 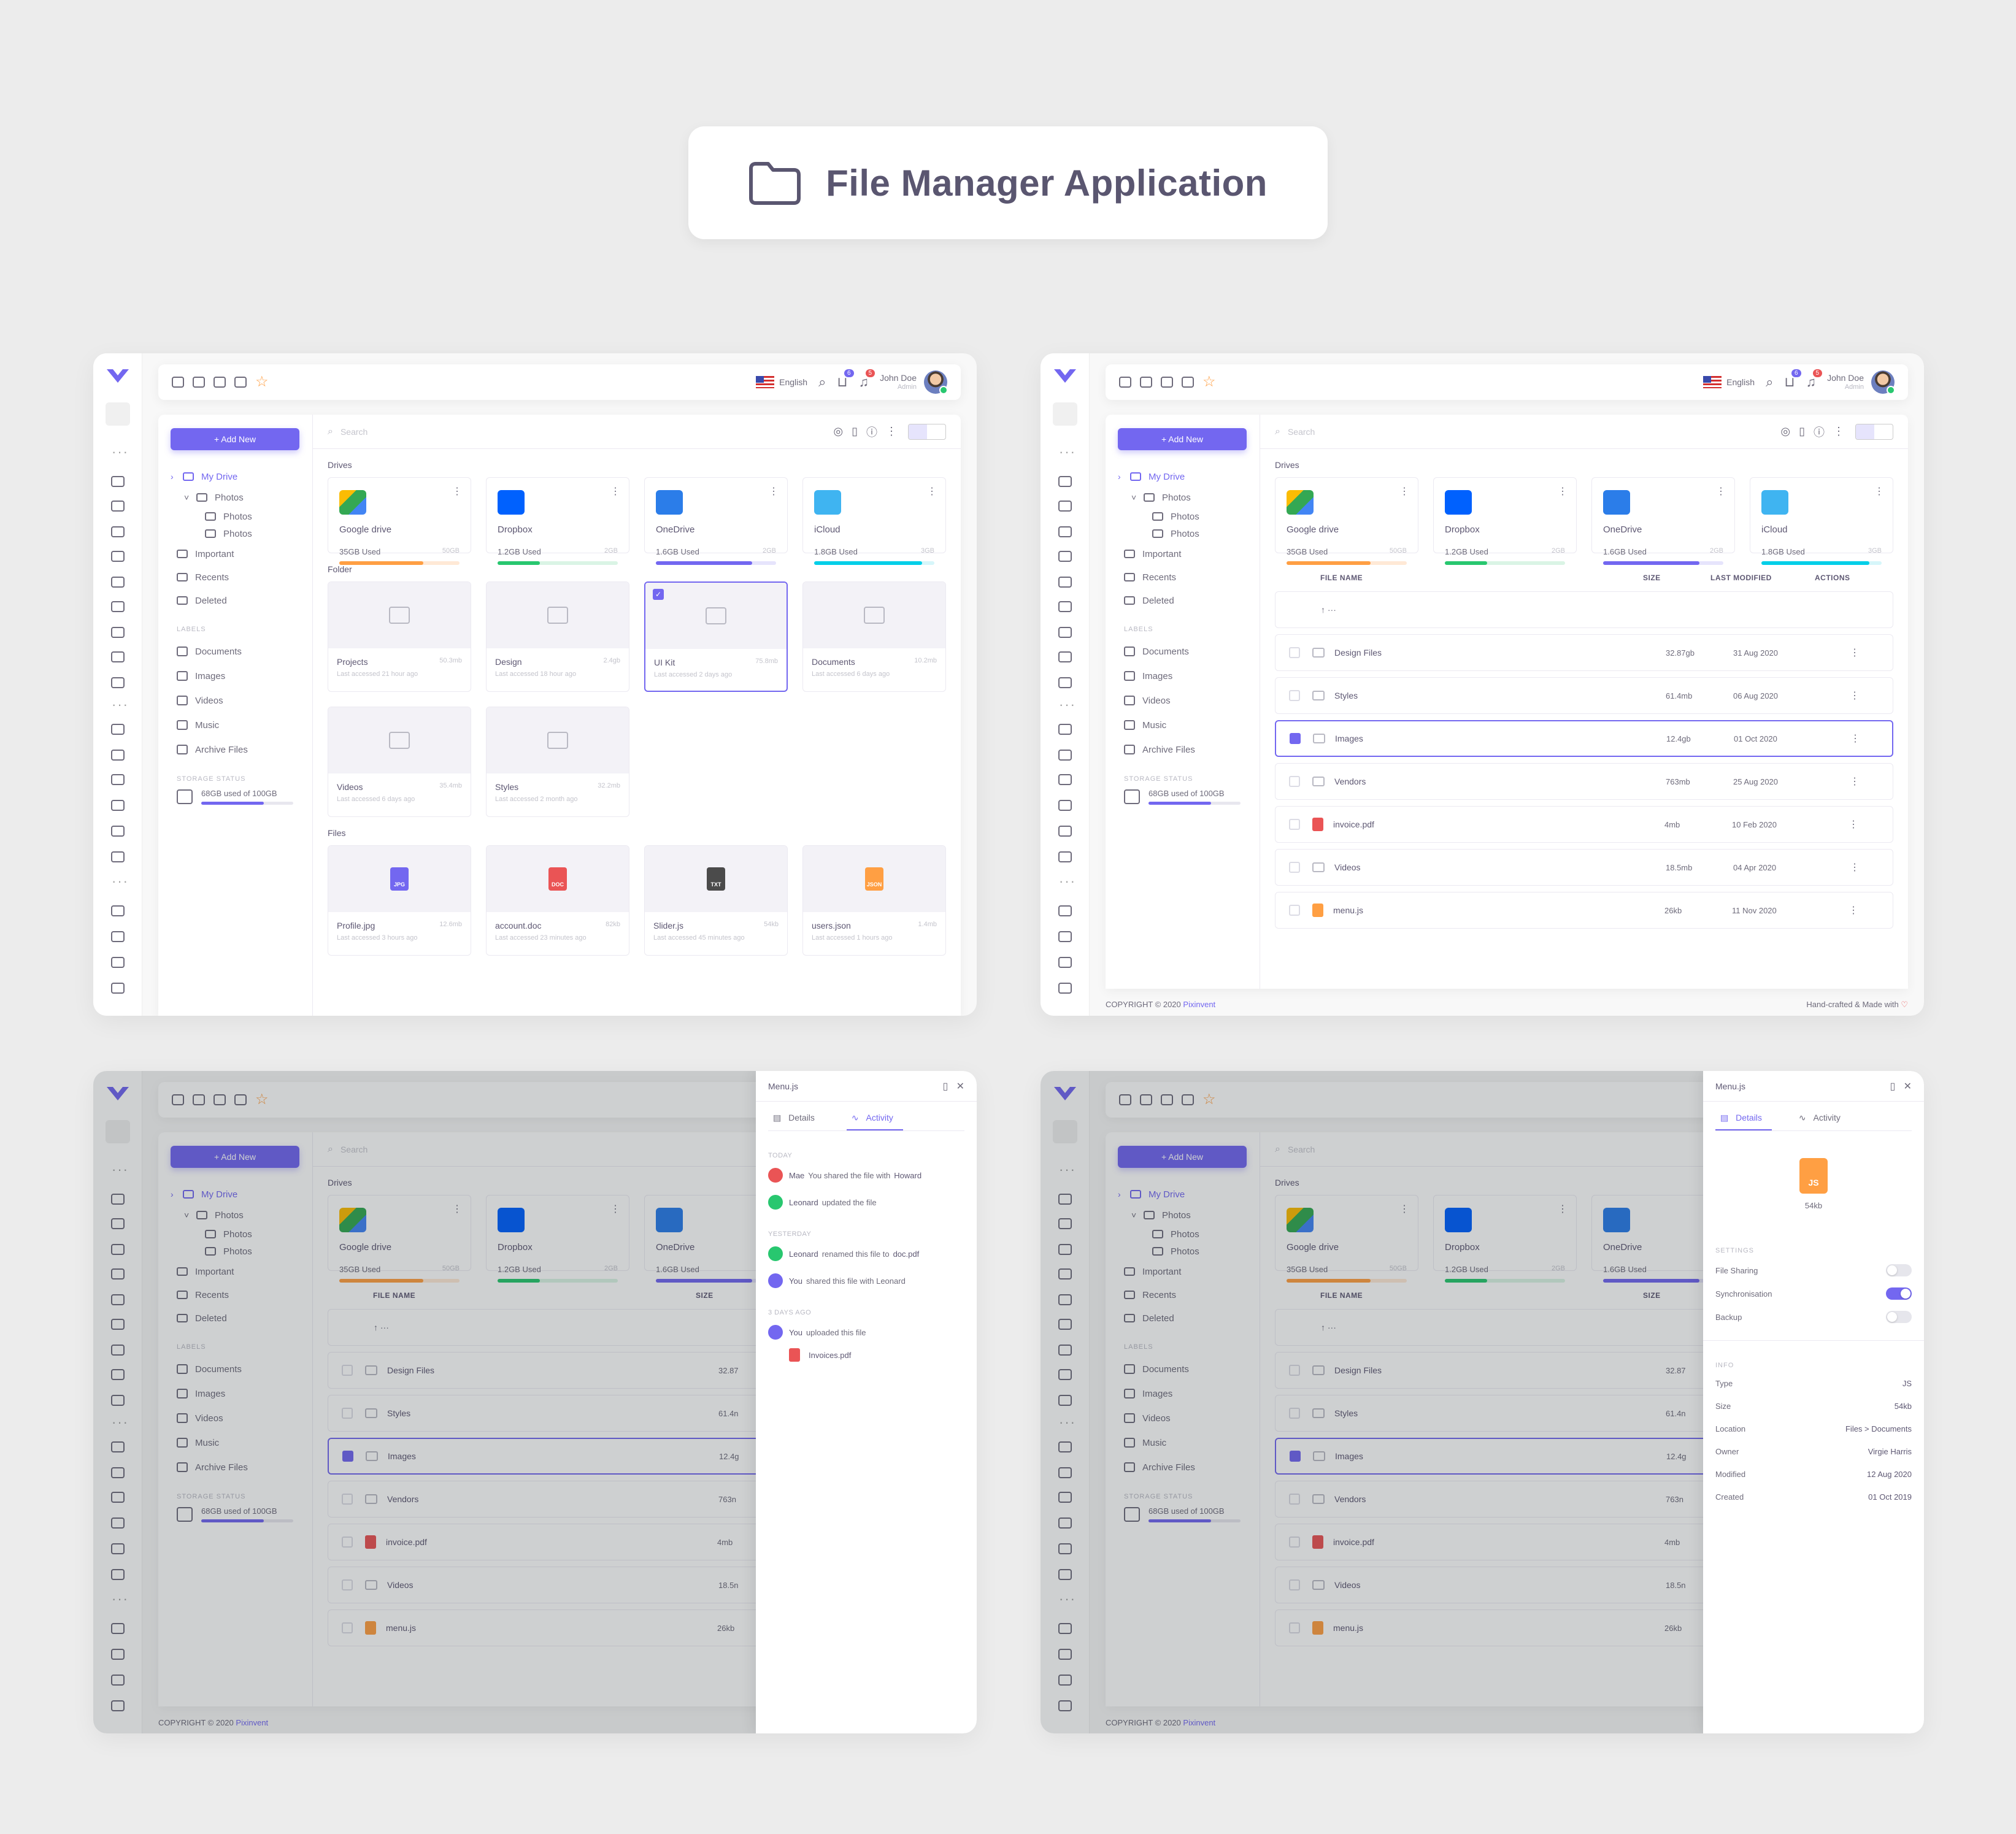 What do you see at coordinates (400, 762) in the screenshot?
I see `folder-card: Videos 35.4mb Last accessed 6 days ago` at bounding box center [400, 762].